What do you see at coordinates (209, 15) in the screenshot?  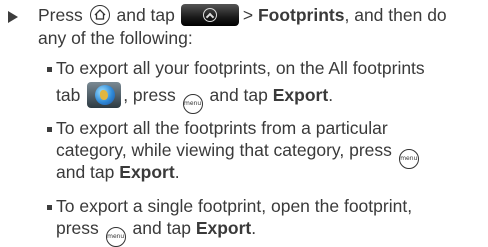 I see `all-apps-button-icon` at bounding box center [209, 15].